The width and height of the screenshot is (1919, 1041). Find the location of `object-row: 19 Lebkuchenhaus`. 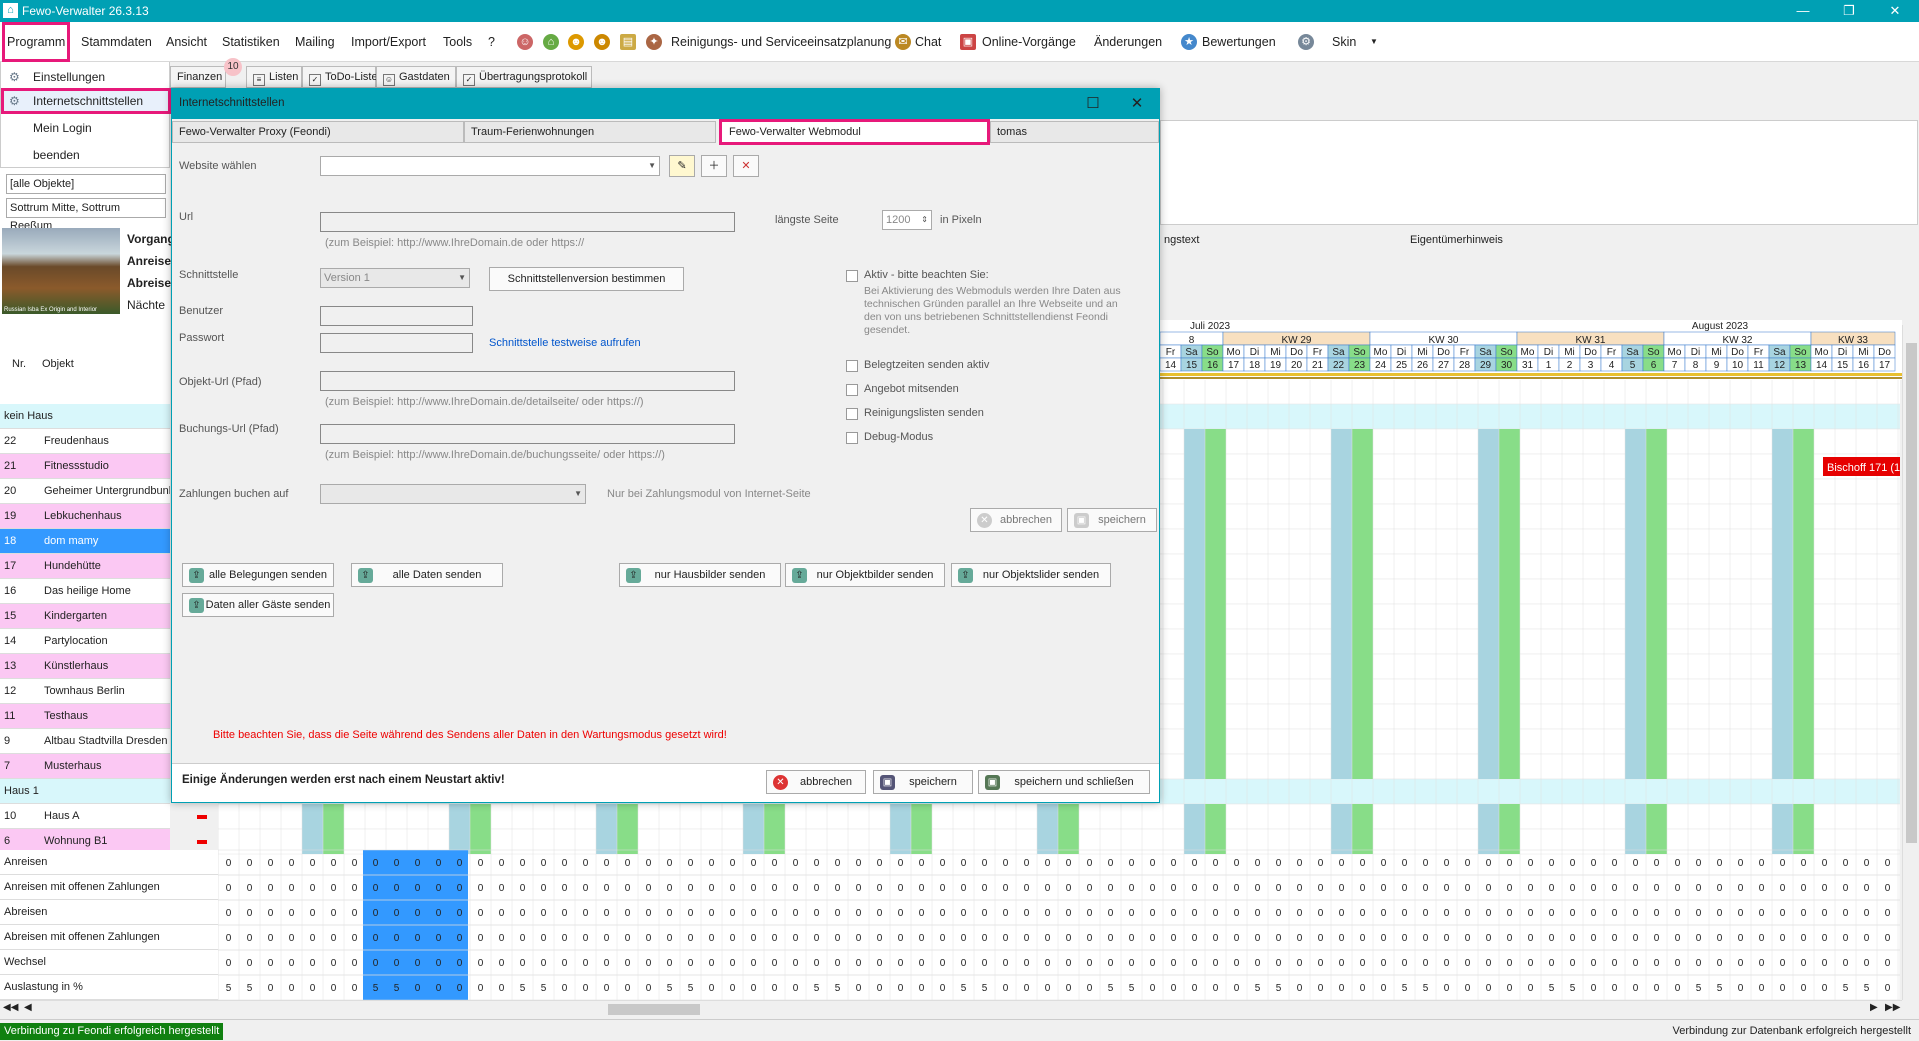

object-row: 19 Lebkuchenhaus is located at coordinates (85, 516).